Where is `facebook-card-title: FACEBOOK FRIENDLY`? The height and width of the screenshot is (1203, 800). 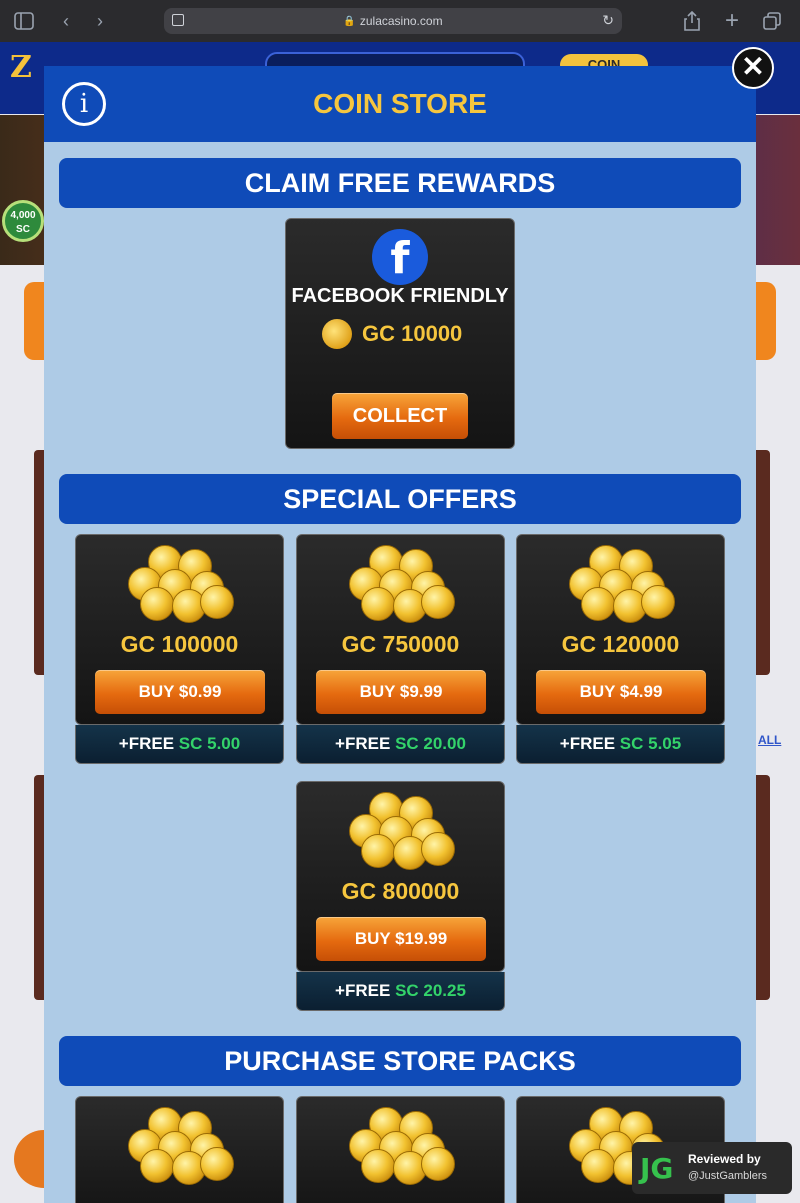 facebook-card-title: FACEBOOK FRIENDLY is located at coordinates (400, 296).